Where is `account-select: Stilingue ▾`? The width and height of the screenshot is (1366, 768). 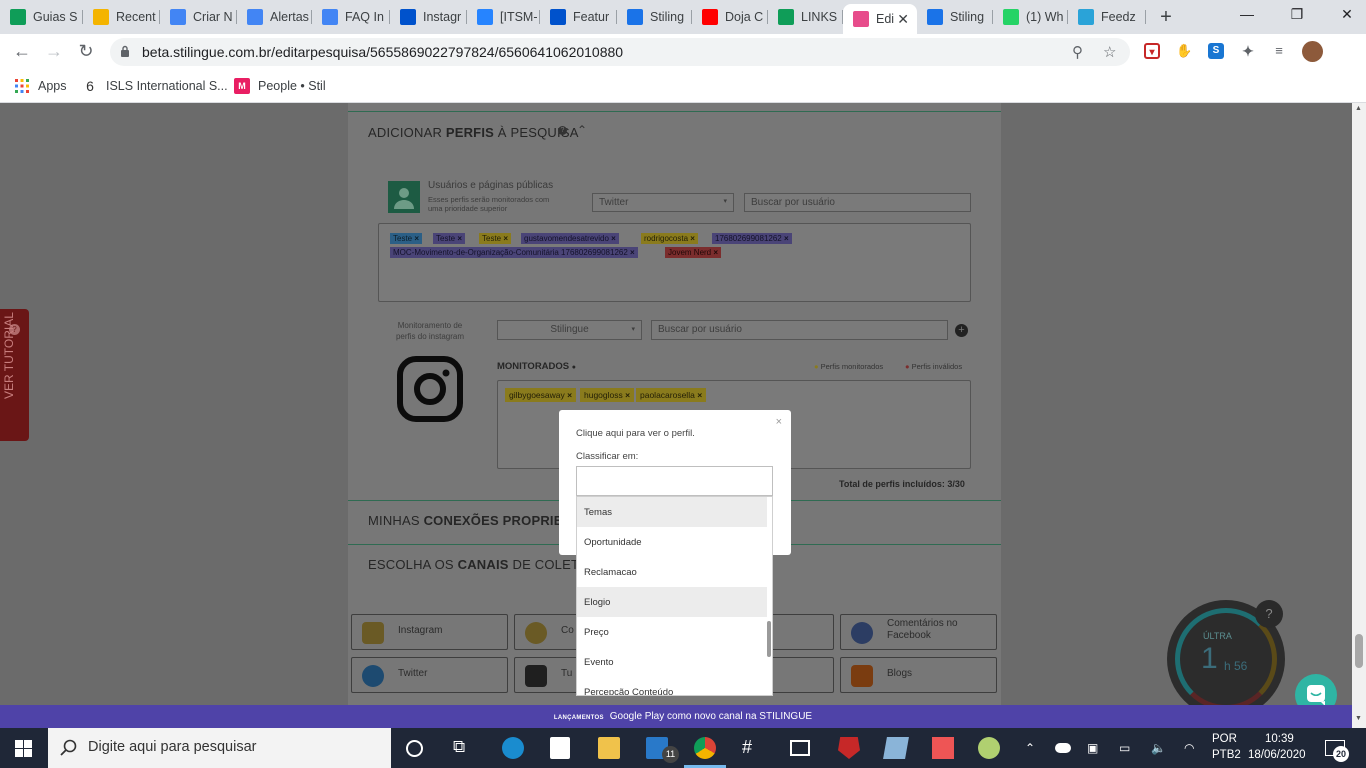
account-select: Stilingue ▾ is located at coordinates (569, 330).